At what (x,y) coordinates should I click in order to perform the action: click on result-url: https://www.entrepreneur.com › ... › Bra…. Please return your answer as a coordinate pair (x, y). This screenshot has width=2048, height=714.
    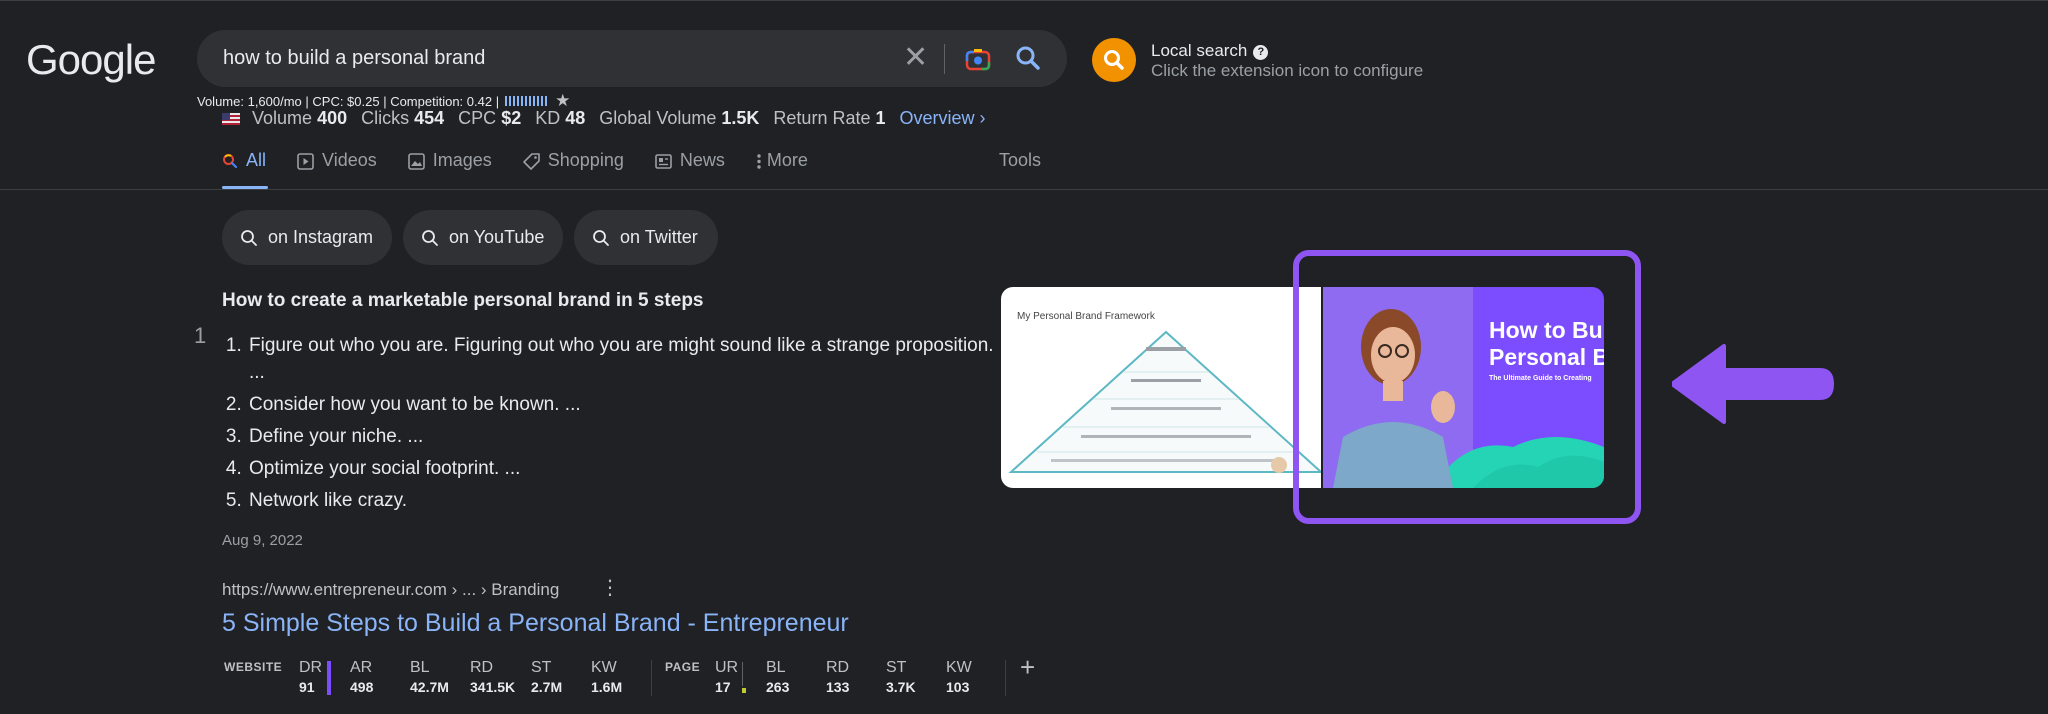
    Looking at the image, I should click on (390, 590).